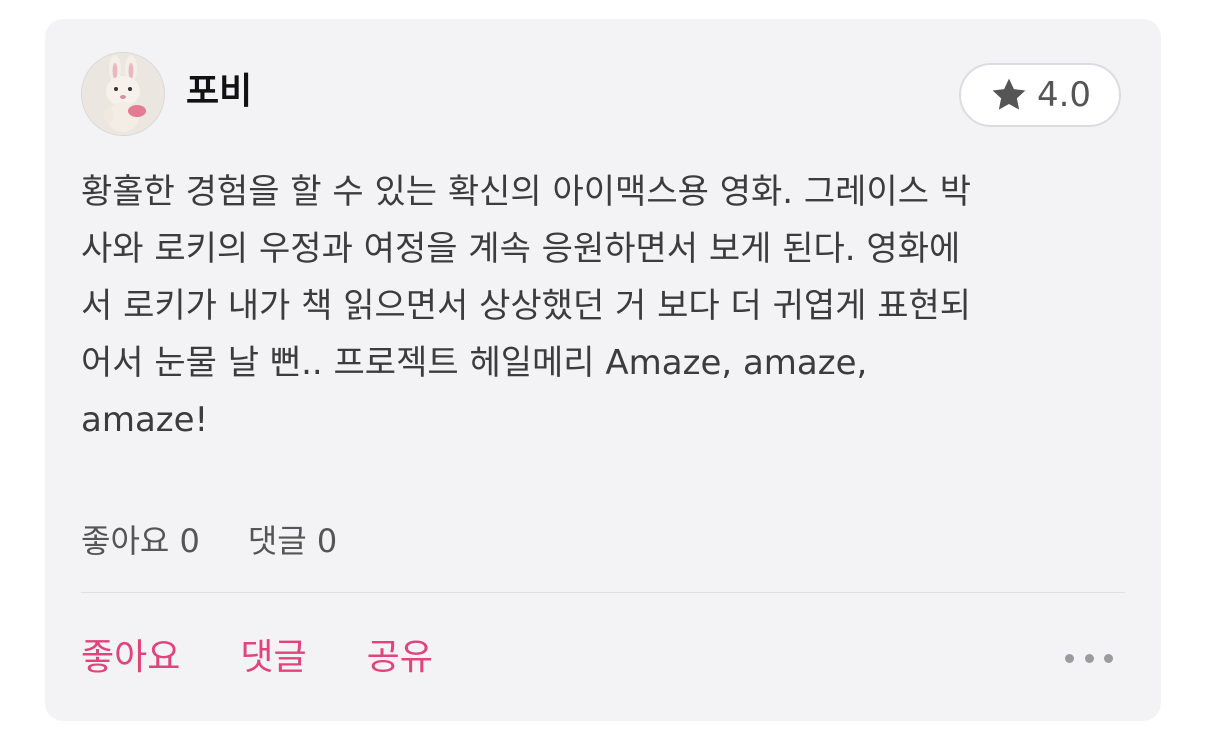 The height and width of the screenshot is (744, 1206). I want to click on review-stats: 좋아요 0 댓글 0, so click(233, 541).